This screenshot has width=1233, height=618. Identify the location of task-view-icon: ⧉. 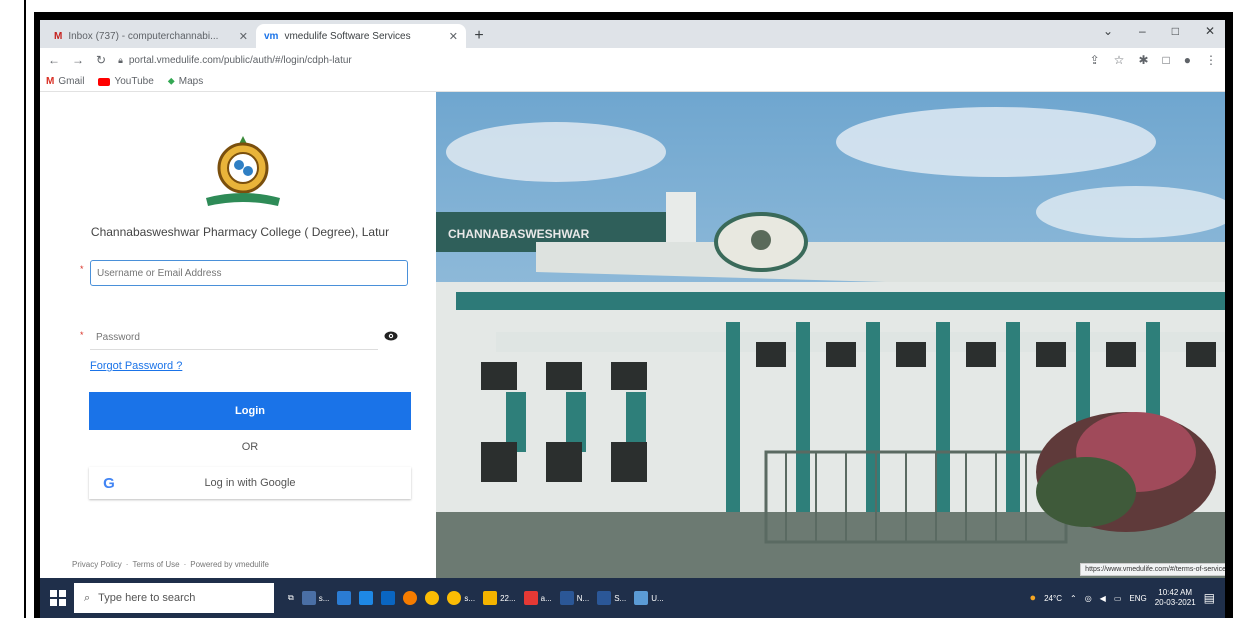
(291, 598).